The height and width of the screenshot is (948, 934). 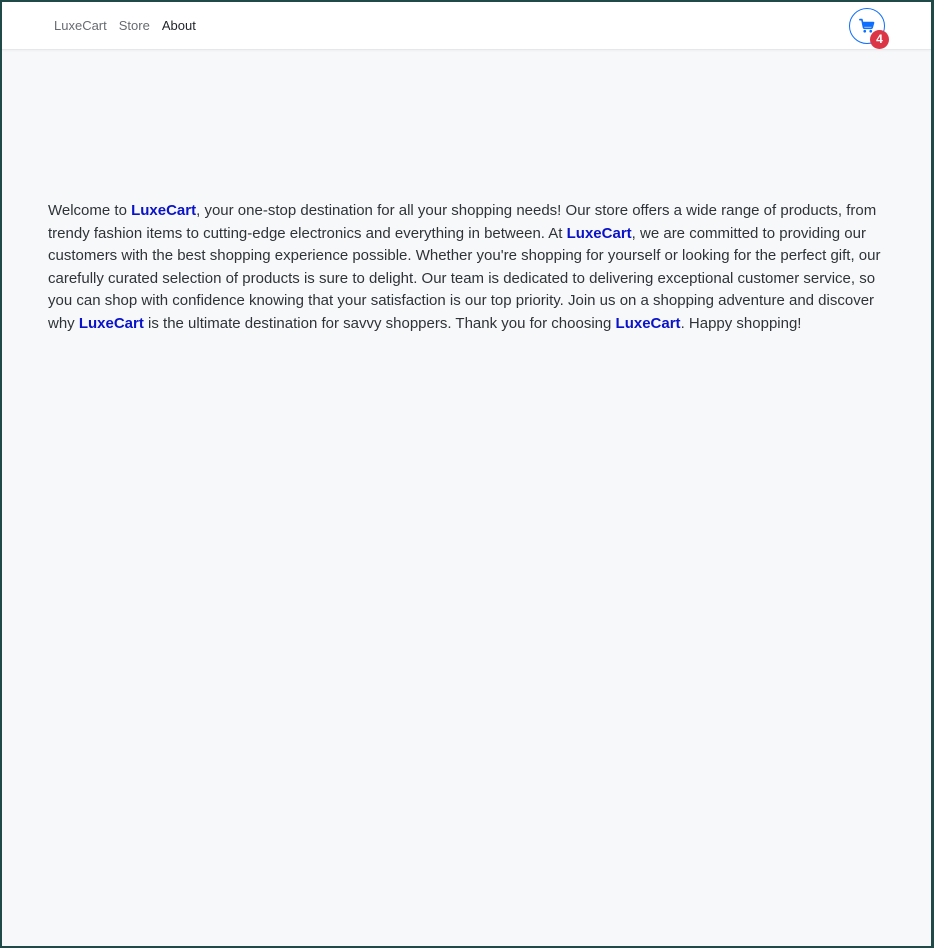 What do you see at coordinates (879, 39) in the screenshot?
I see `cart-count-badge: 4` at bounding box center [879, 39].